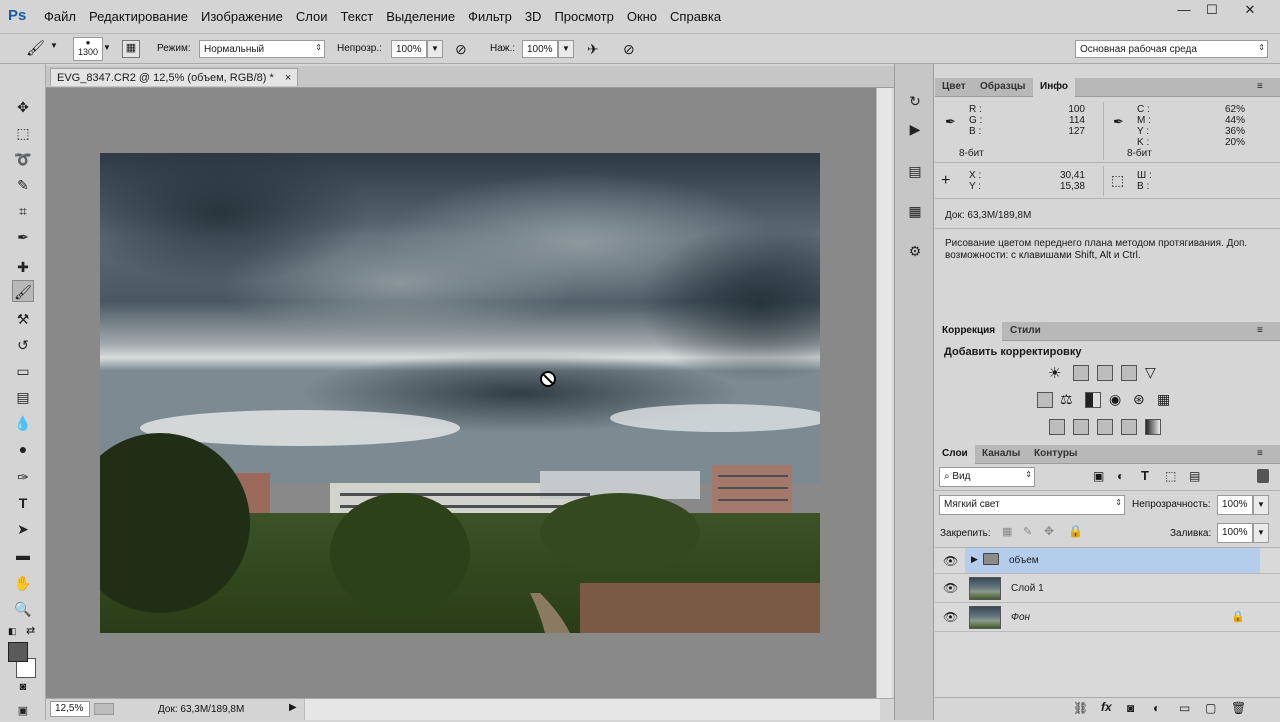 This screenshot has height=722, width=1280. What do you see at coordinates (1107, 618) in the screenshot?
I see `layer-row-background: 👁 Фон 🔒` at bounding box center [1107, 618].